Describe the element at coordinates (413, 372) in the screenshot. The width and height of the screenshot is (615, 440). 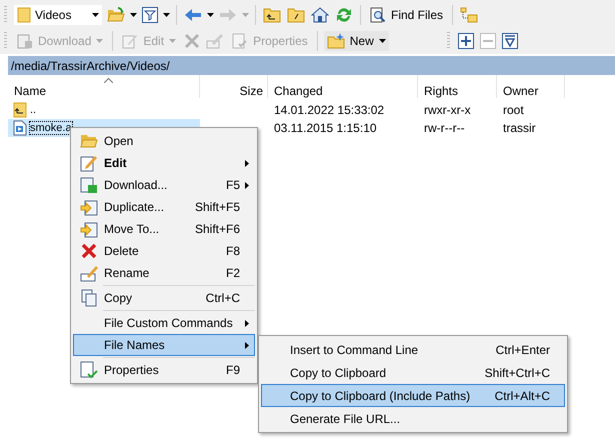
I see `menu-item: Copy to Clipboard Shift+Ctrl+C` at that location.